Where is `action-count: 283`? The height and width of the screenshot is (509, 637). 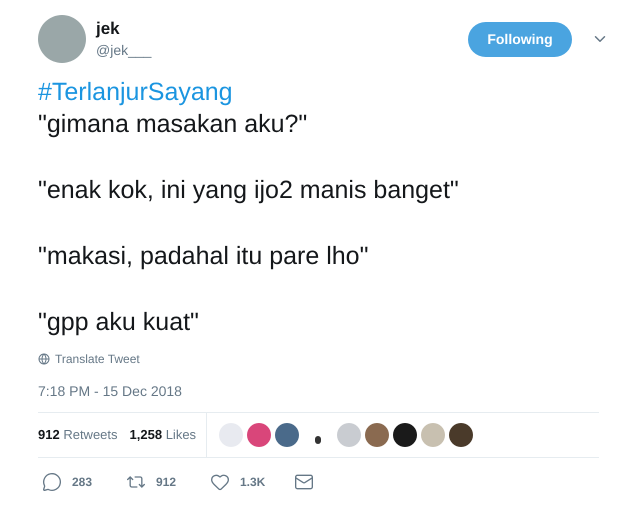 action-count: 283 is located at coordinates (82, 482).